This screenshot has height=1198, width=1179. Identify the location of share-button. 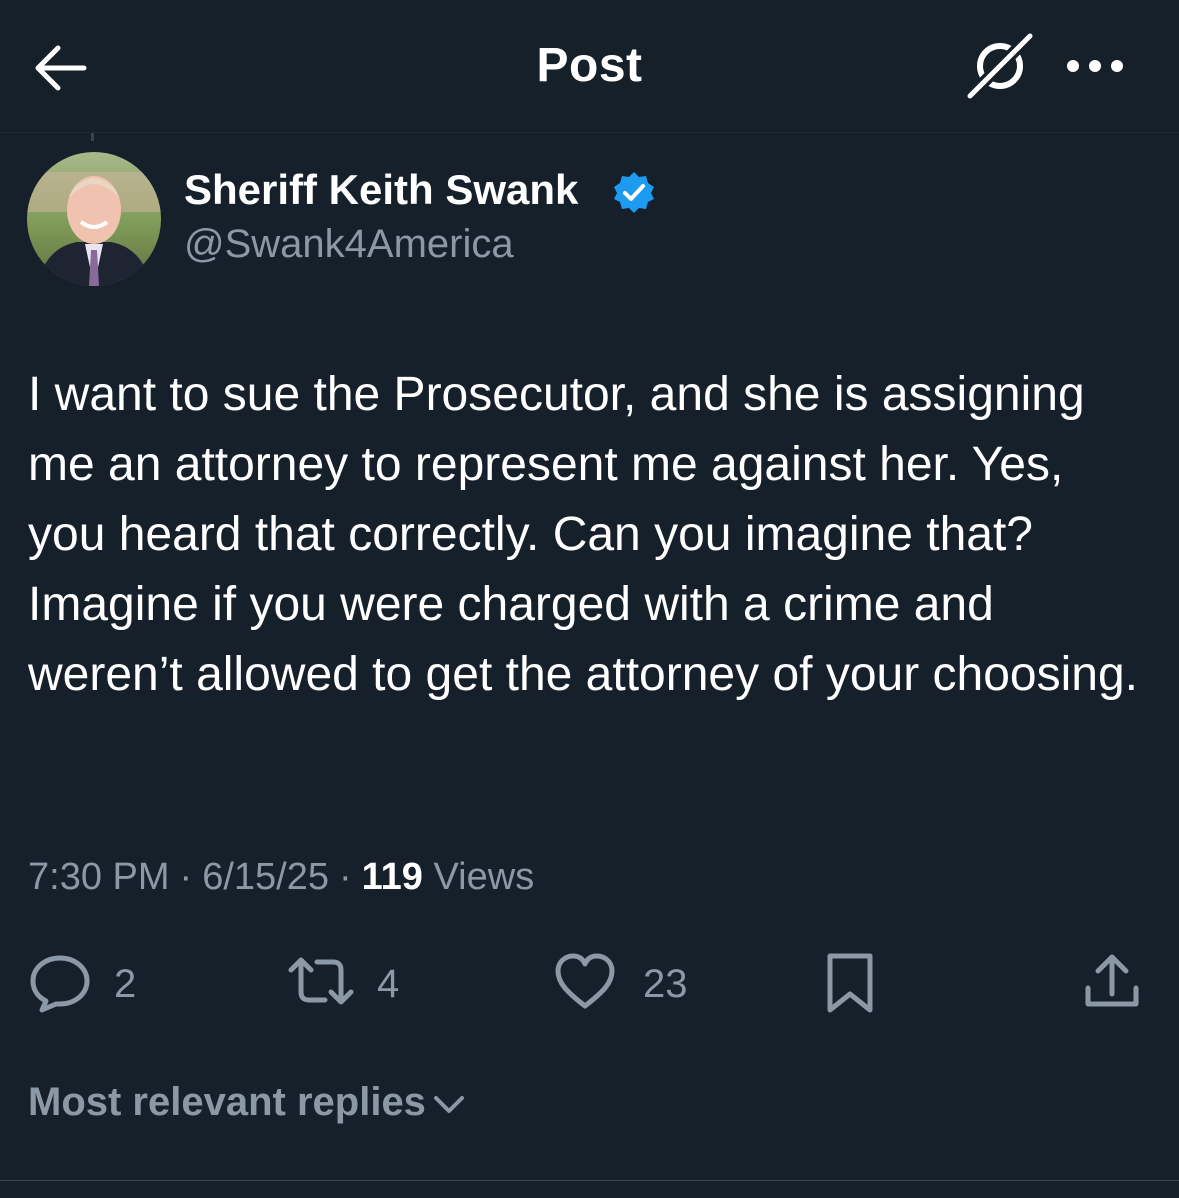
(1113, 985).